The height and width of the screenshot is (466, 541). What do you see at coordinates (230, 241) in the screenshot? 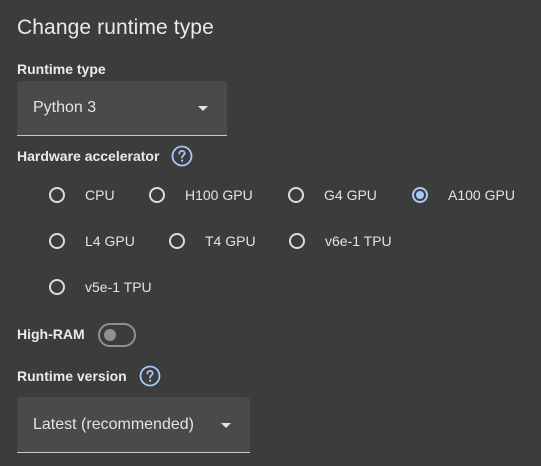
I see `radio-label: T4 GPU` at bounding box center [230, 241].